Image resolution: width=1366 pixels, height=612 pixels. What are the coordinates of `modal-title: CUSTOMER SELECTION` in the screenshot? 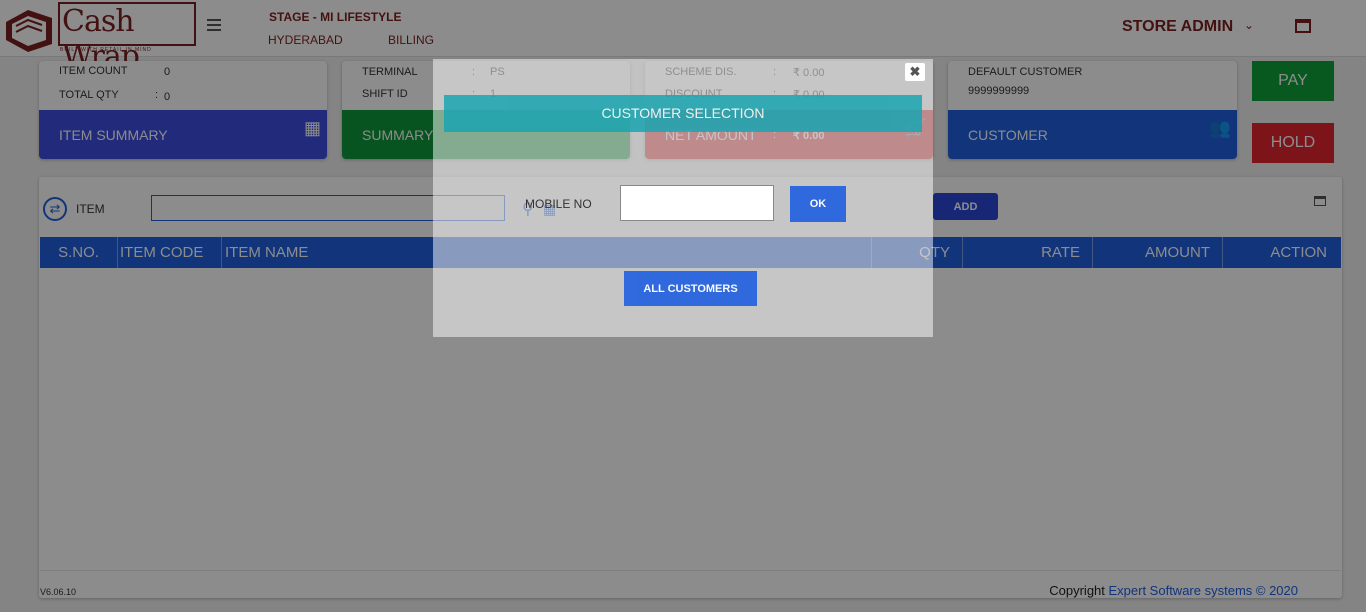 It's located at (683, 113).